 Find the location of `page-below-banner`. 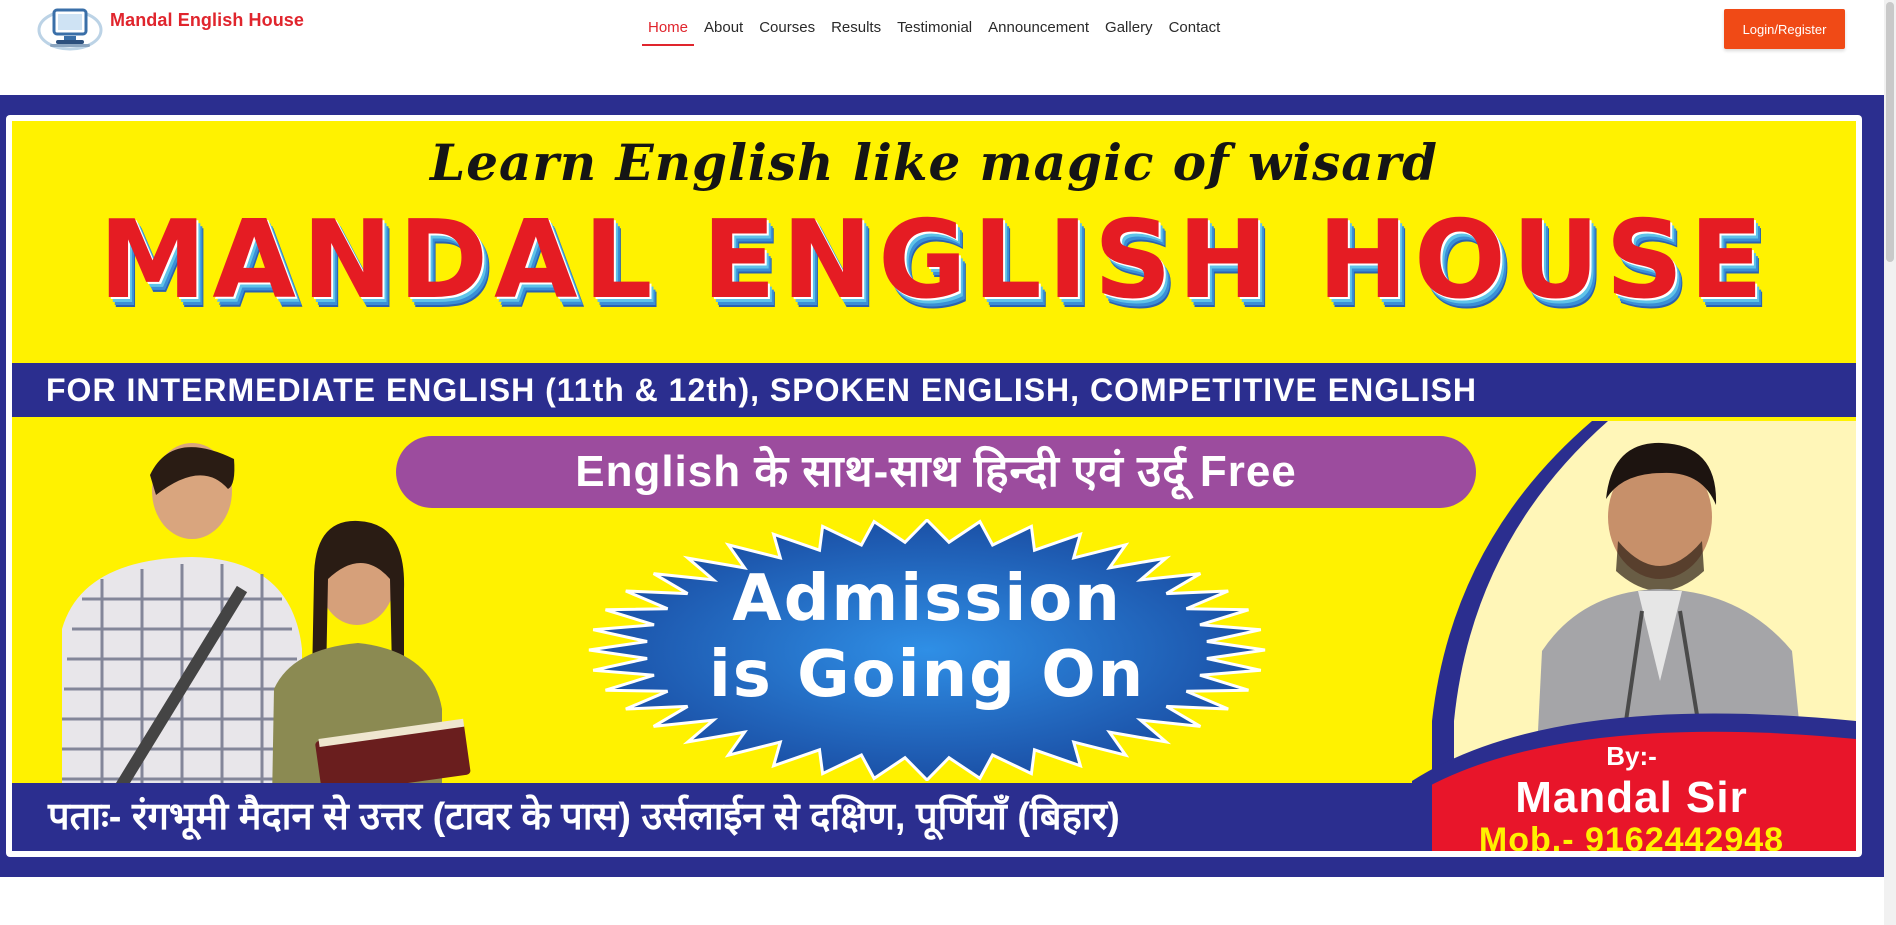

page-below-banner is located at coordinates (942, 901).